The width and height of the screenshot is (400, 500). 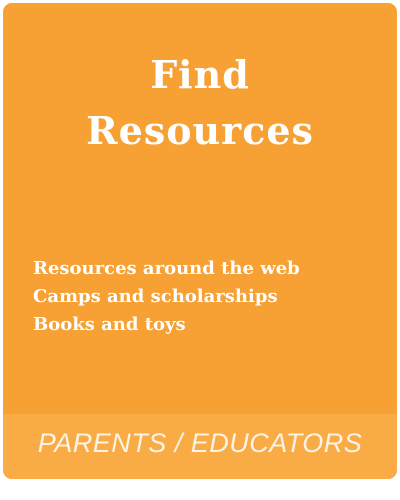 I want to click on card-title-line-1: Find, so click(x=200, y=74).